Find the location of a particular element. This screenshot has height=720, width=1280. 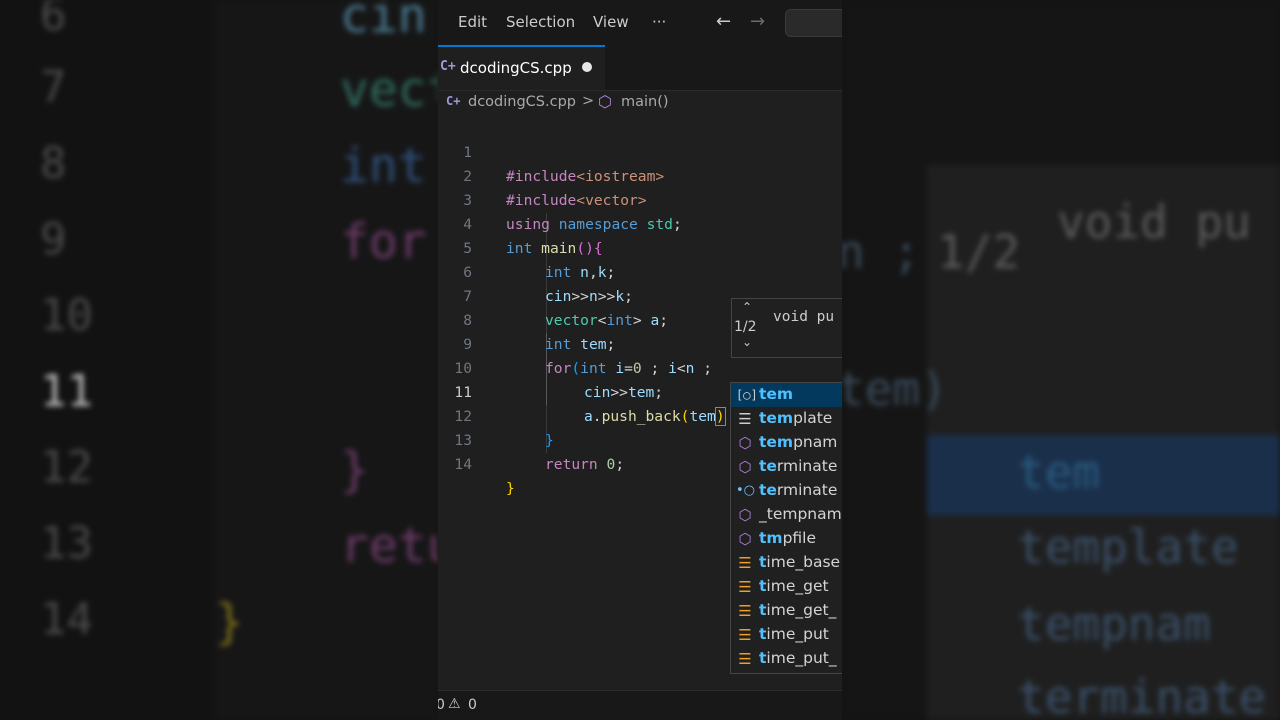

tab-dcodingcs-cpp: C+ dcodingCS.cpp is located at coordinates (521, 67).